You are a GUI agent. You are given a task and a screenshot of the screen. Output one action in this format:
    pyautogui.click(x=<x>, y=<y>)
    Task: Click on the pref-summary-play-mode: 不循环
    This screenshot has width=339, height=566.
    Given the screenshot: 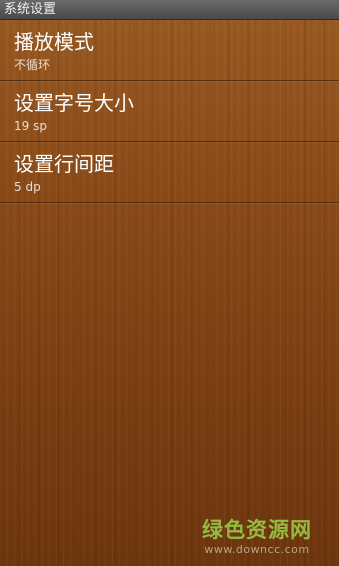 What is the action you would take?
    pyautogui.click(x=32, y=65)
    